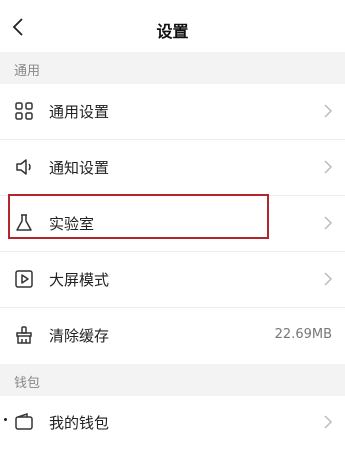  Describe the element at coordinates (24, 222) in the screenshot. I see `flask-icon` at that location.